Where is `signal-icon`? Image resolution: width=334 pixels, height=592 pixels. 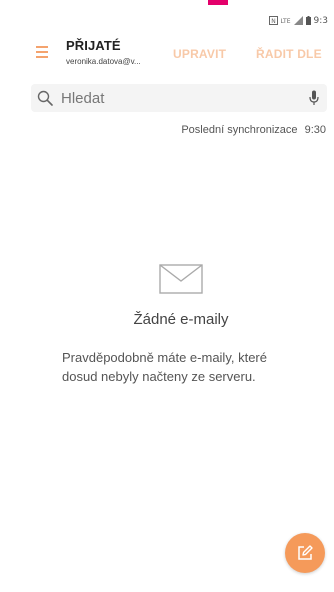
signal-icon is located at coordinates (298, 21).